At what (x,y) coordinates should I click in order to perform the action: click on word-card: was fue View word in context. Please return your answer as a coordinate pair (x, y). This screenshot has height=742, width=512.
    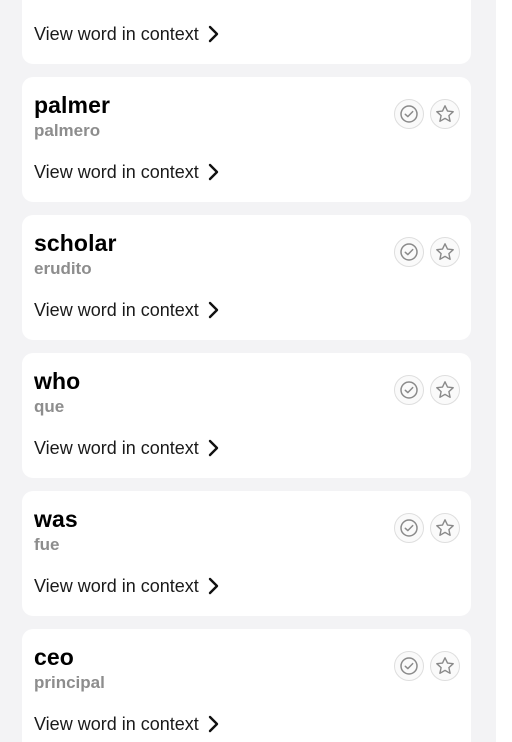
    Looking at the image, I should click on (246, 553).